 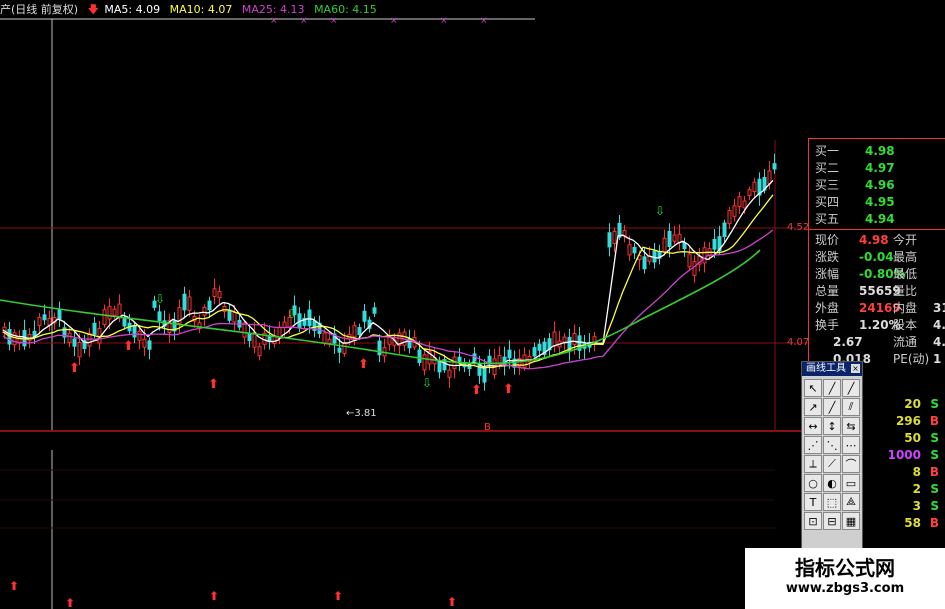 I want to click on fan-line-tool: ⋰, so click(x=813, y=445).